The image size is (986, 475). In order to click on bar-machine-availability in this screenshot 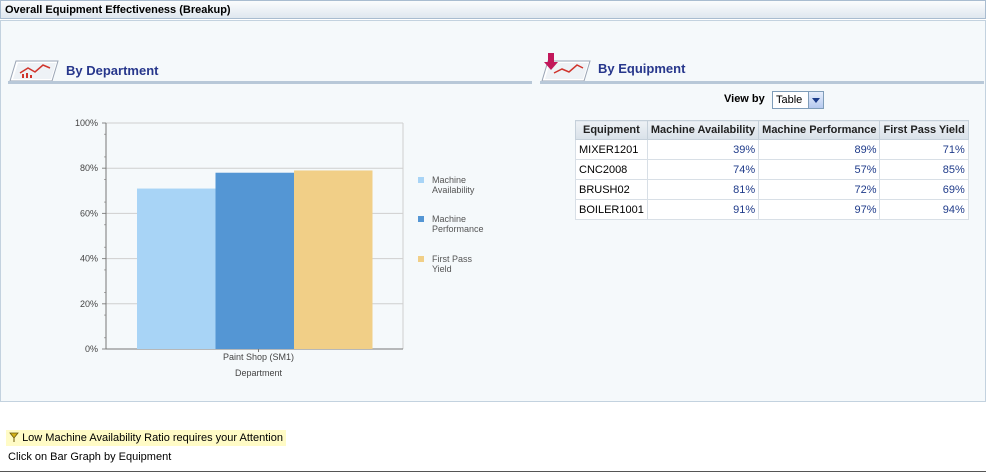, I will do `click(176, 268)`.